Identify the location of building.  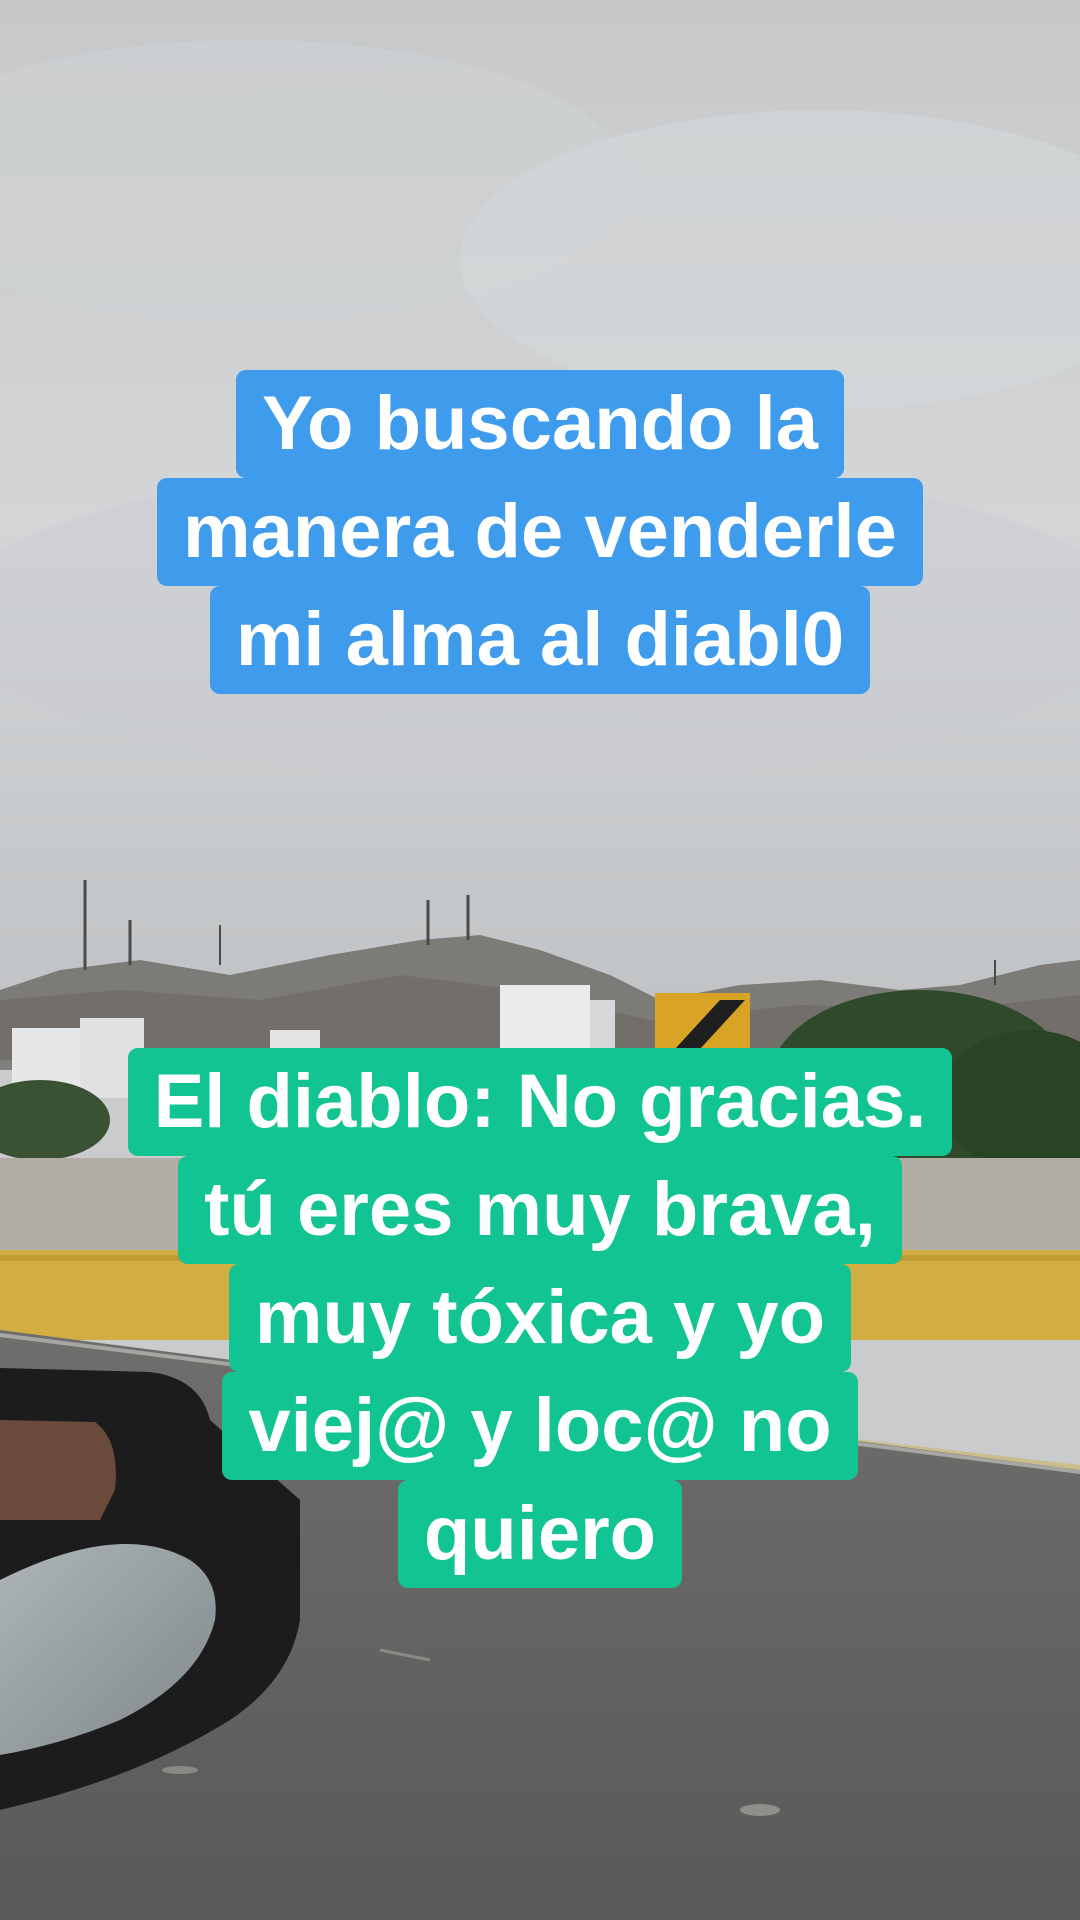
(545, 1017).